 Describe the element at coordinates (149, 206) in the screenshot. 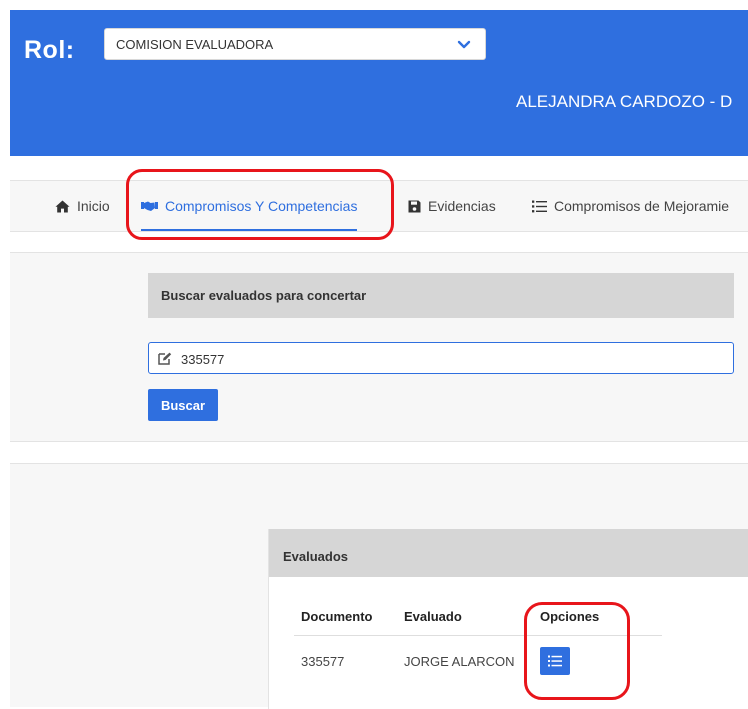

I see `handshake-icon` at that location.